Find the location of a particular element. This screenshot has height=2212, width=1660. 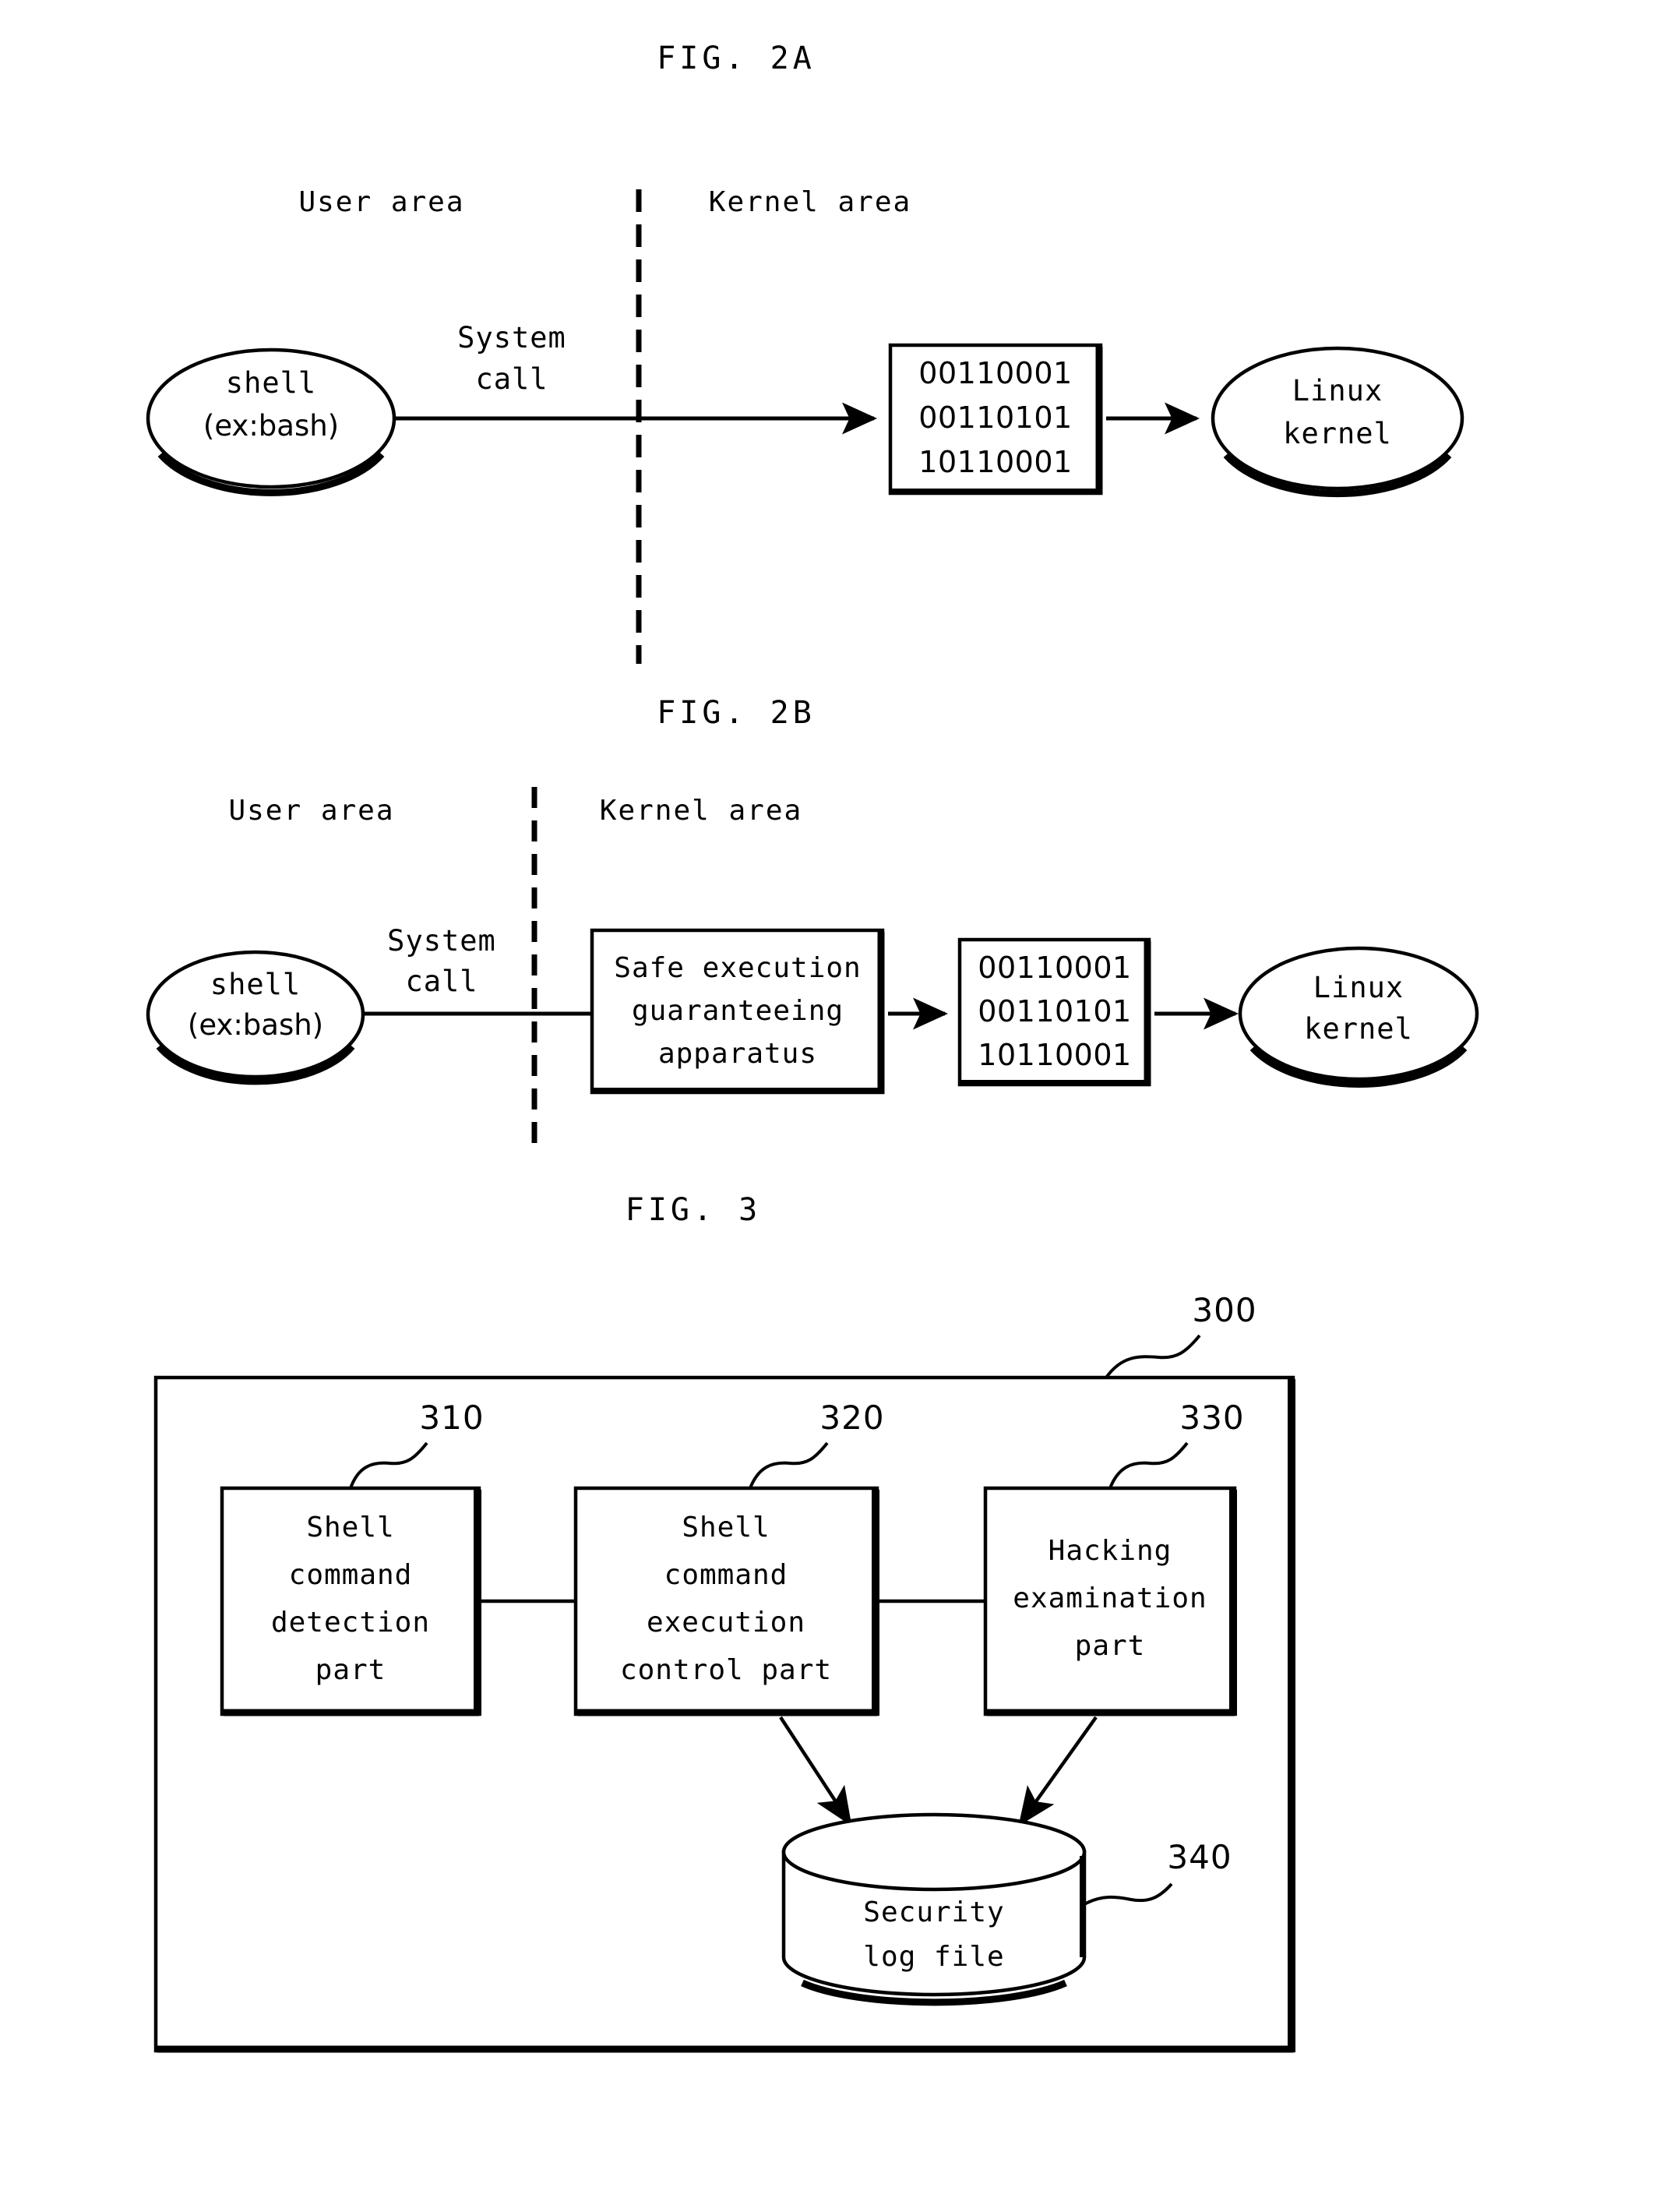

fig2a-syscall-line2: call is located at coordinates (511, 379).